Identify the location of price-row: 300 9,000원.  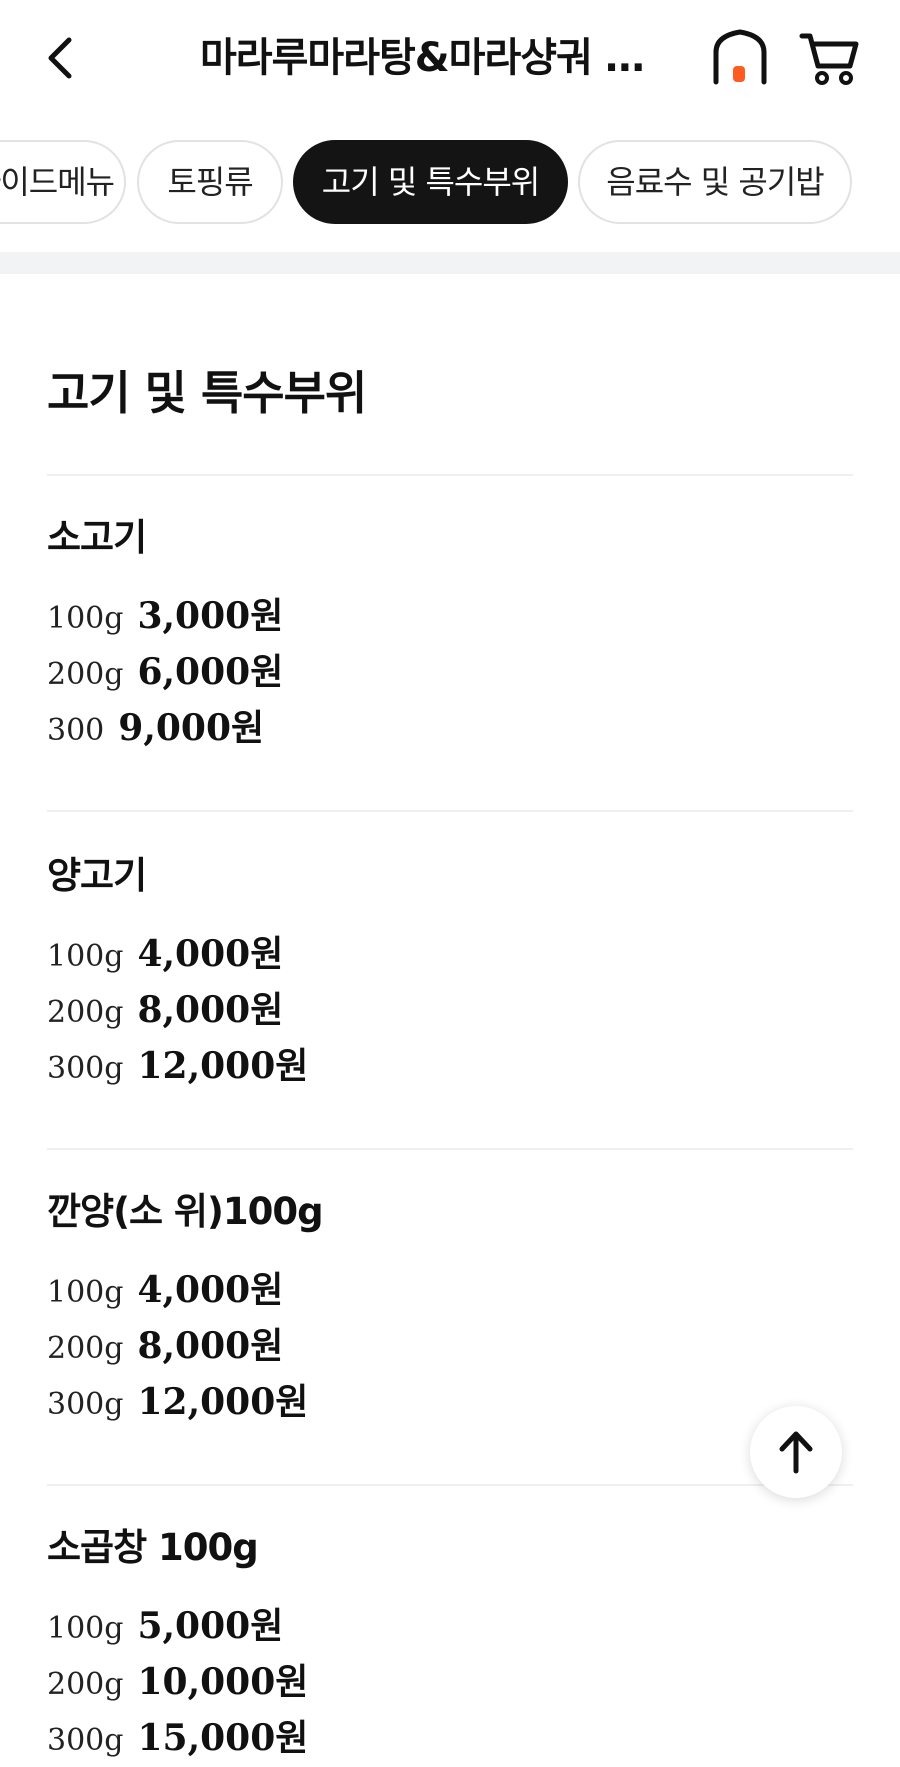
(450, 728).